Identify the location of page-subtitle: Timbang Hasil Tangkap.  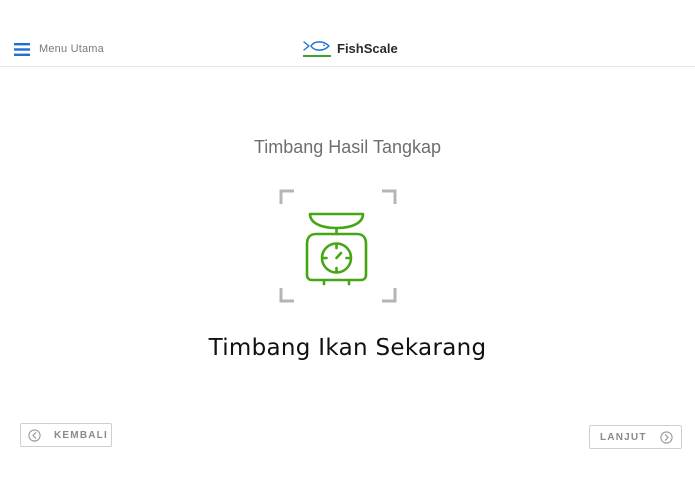
(347, 147).